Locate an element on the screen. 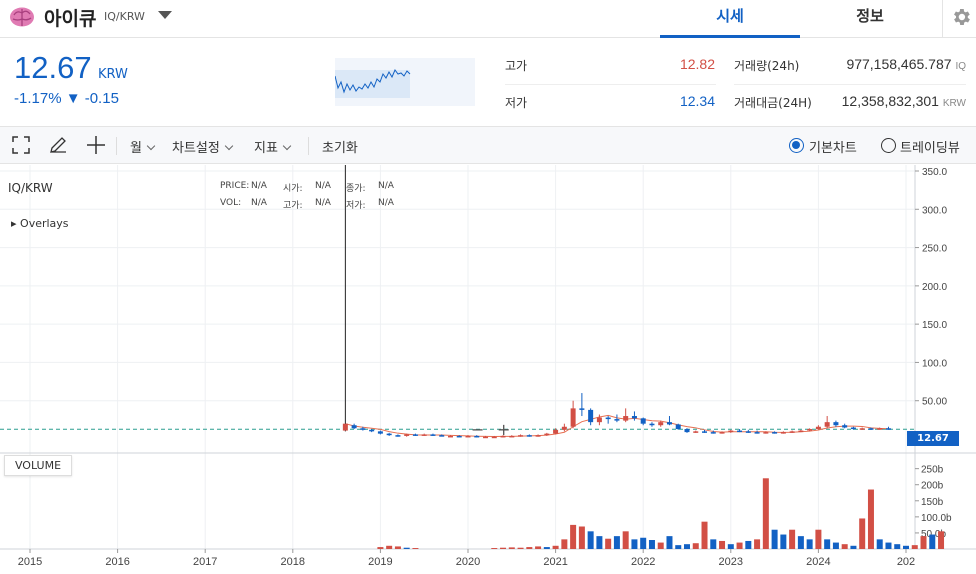 The image size is (976, 574). current-price: 12.67 is located at coordinates (53, 67).